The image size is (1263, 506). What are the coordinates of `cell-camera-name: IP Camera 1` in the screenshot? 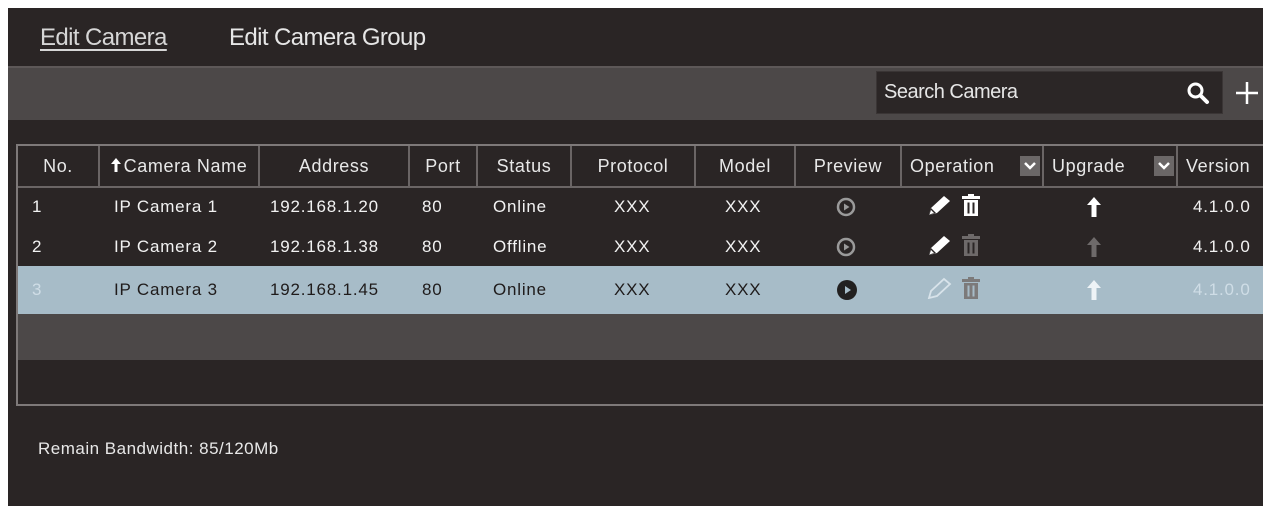 It's located at (166, 206).